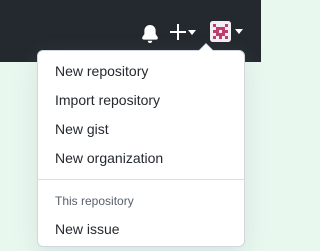 This screenshot has height=251, width=320. Describe the element at coordinates (141, 158) in the screenshot. I see `menu-item-new-organization: New organization` at that location.